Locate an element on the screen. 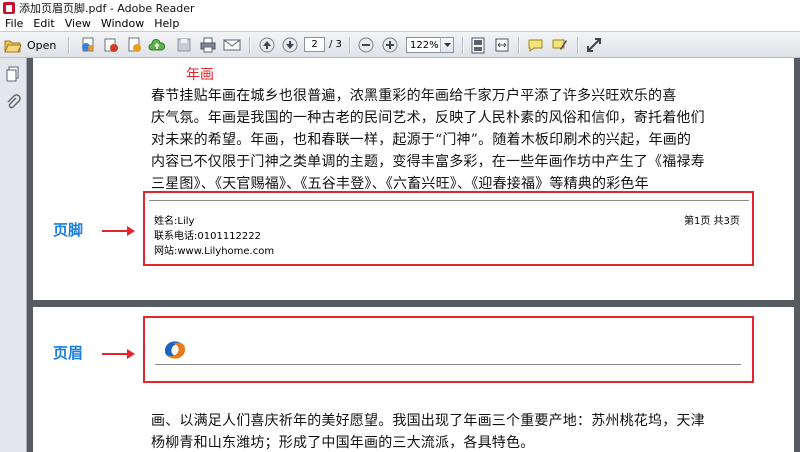 The height and width of the screenshot is (452, 800). menu-file: File is located at coordinates (14, 24).